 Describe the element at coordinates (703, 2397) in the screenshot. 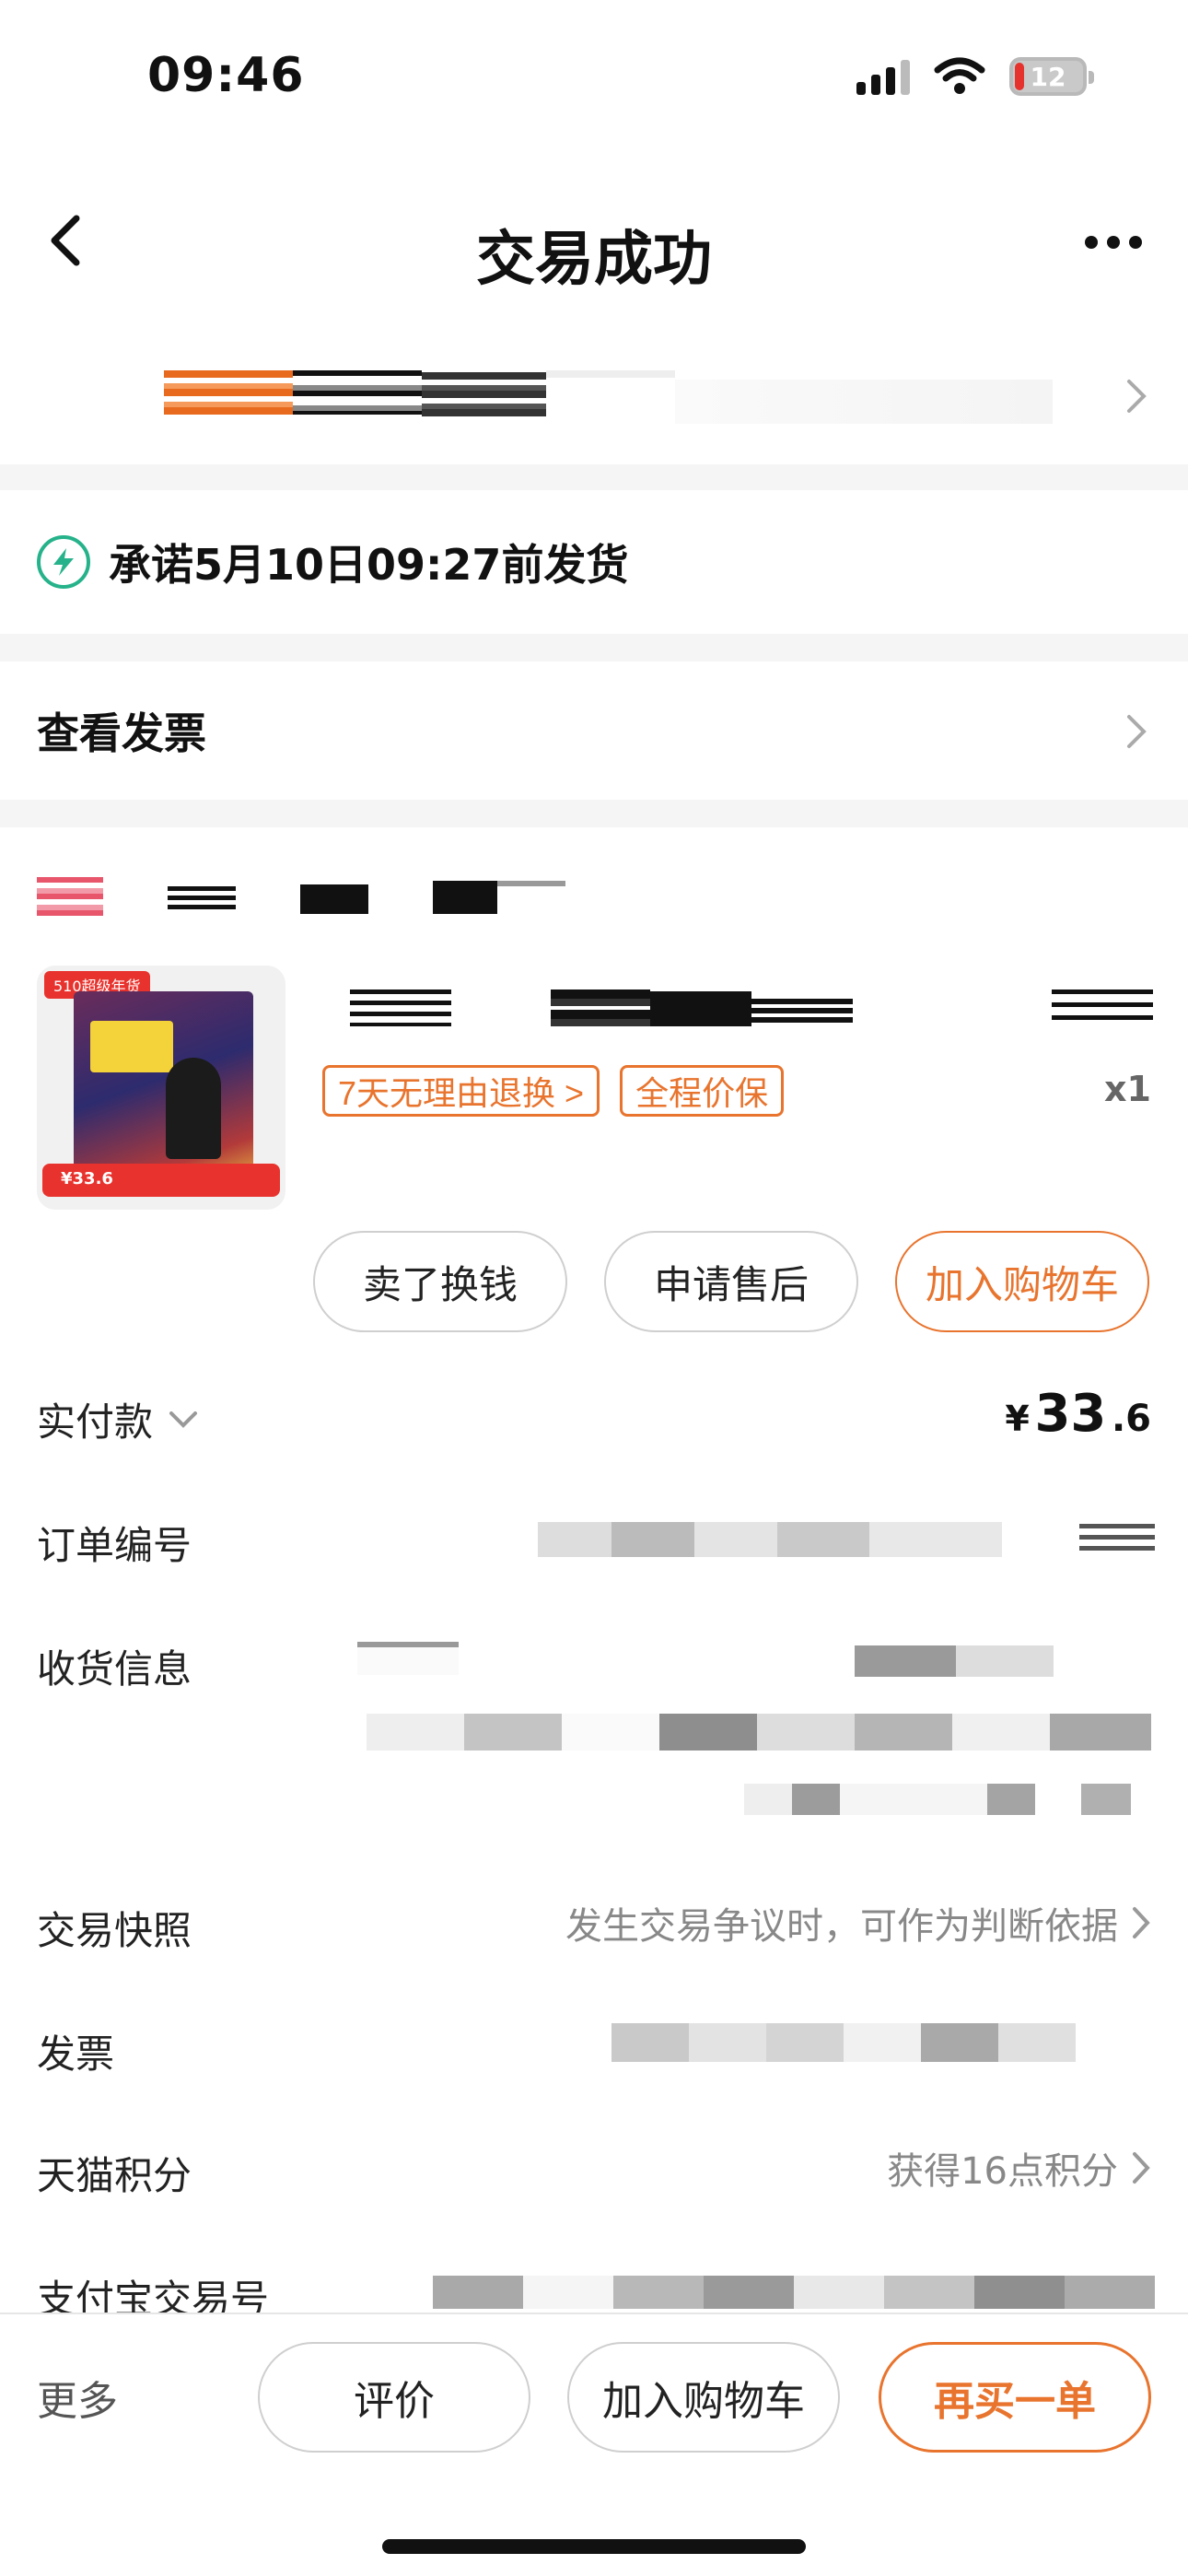

I see `bottom-add-to-cart-button: 加入购物车` at that location.